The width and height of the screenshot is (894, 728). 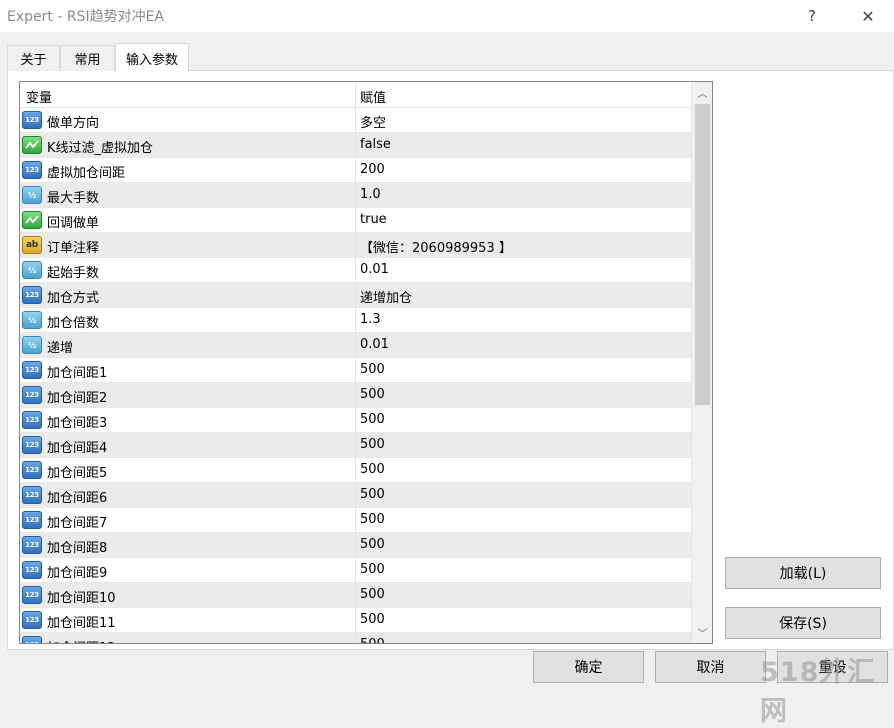 What do you see at coordinates (73, 198) in the screenshot?
I see `row-variable-name: 最大手数` at bounding box center [73, 198].